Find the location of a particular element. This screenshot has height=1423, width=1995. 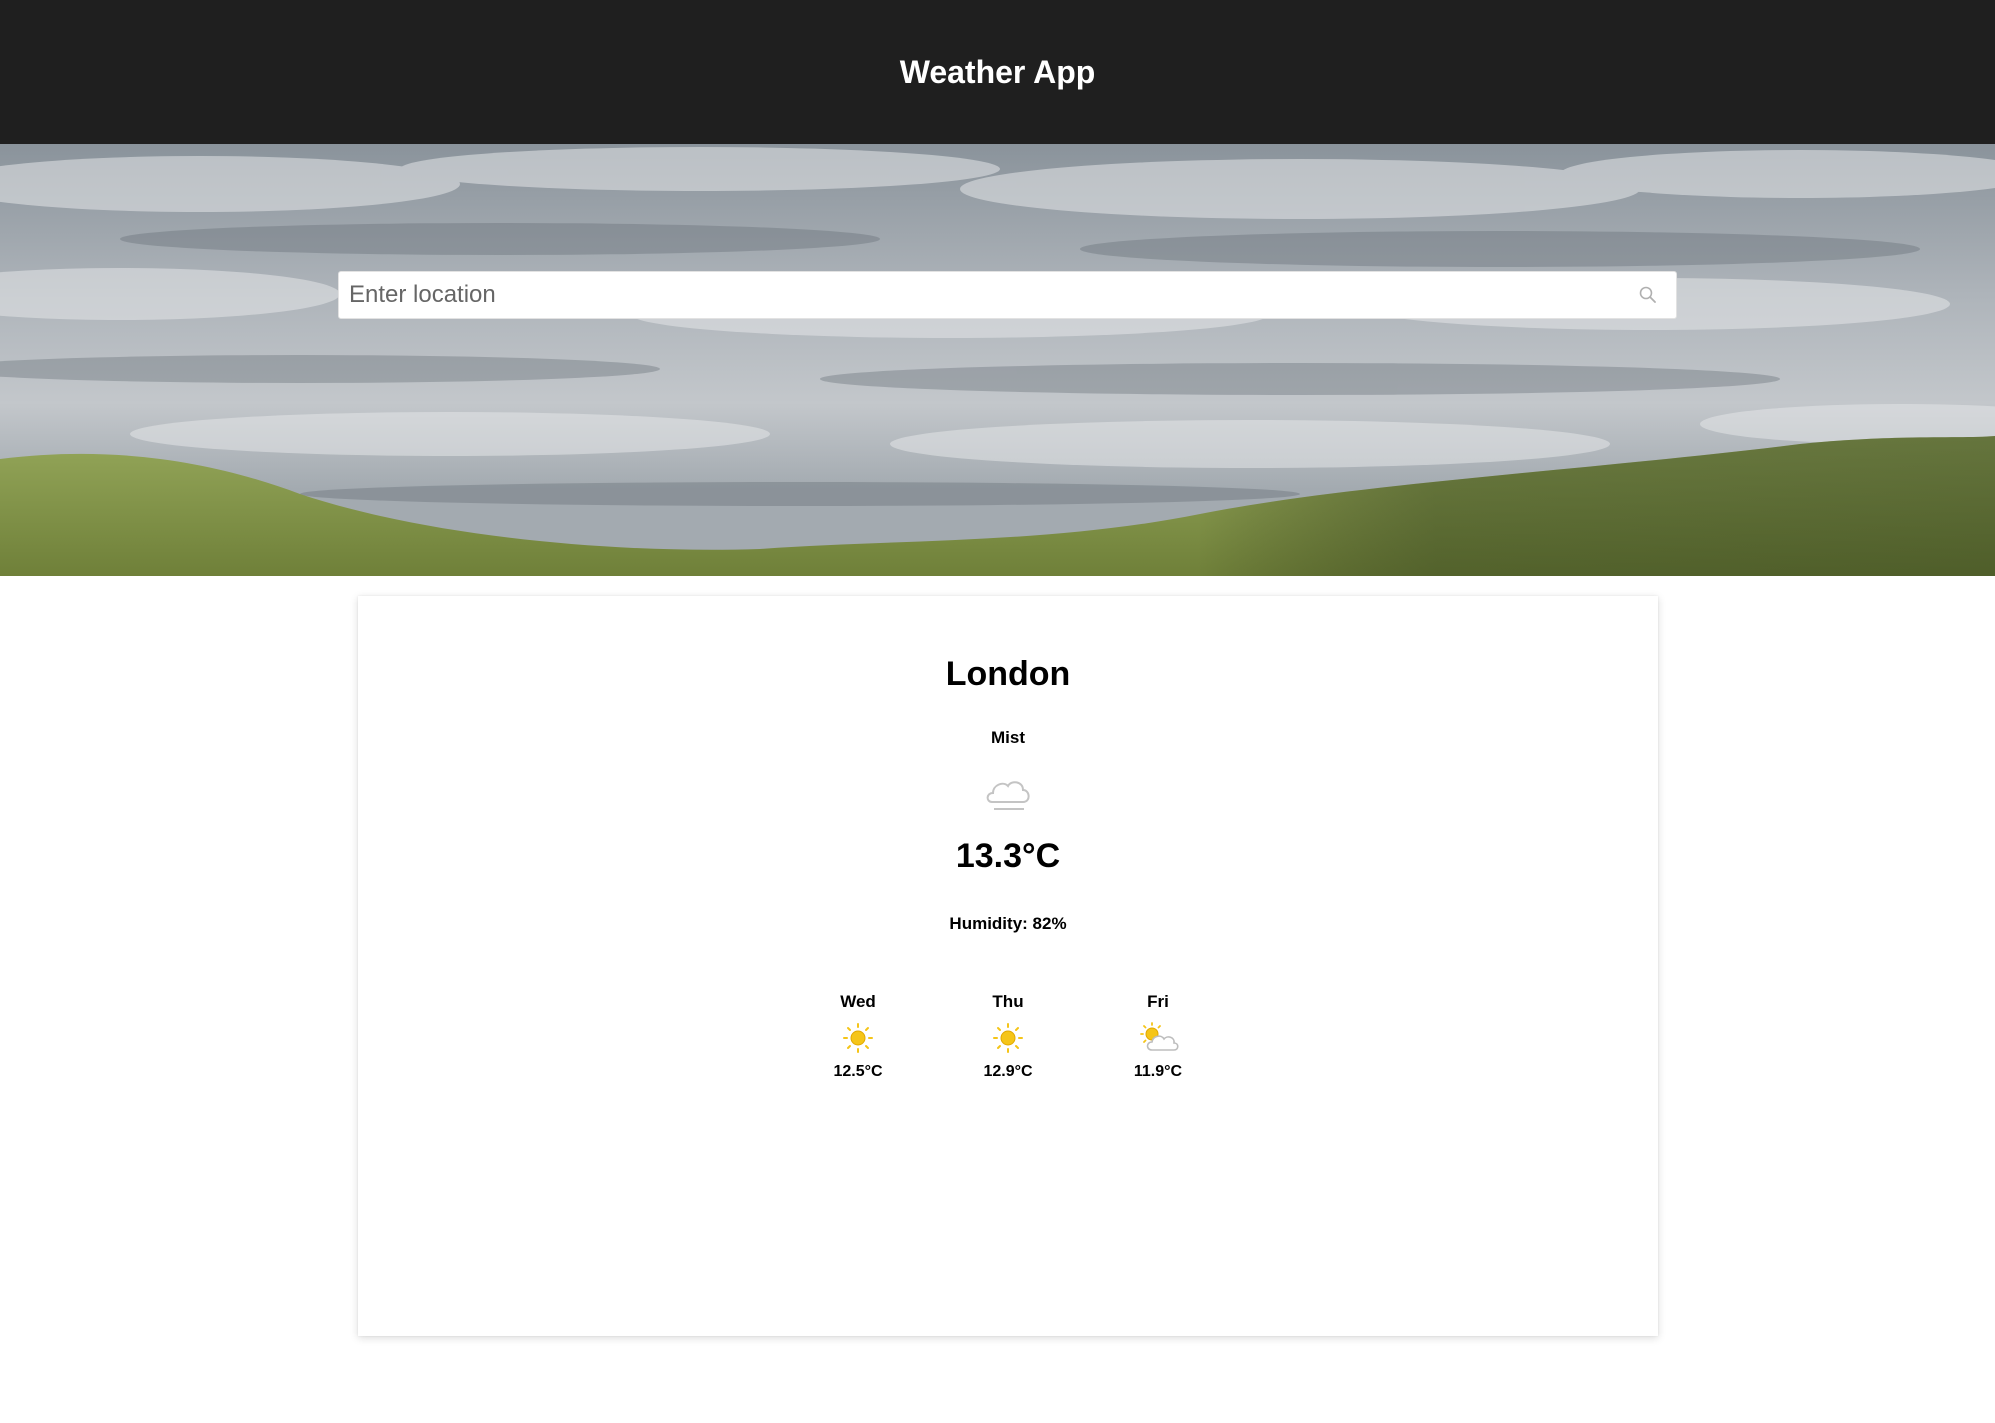

search-icon is located at coordinates (1647, 294).